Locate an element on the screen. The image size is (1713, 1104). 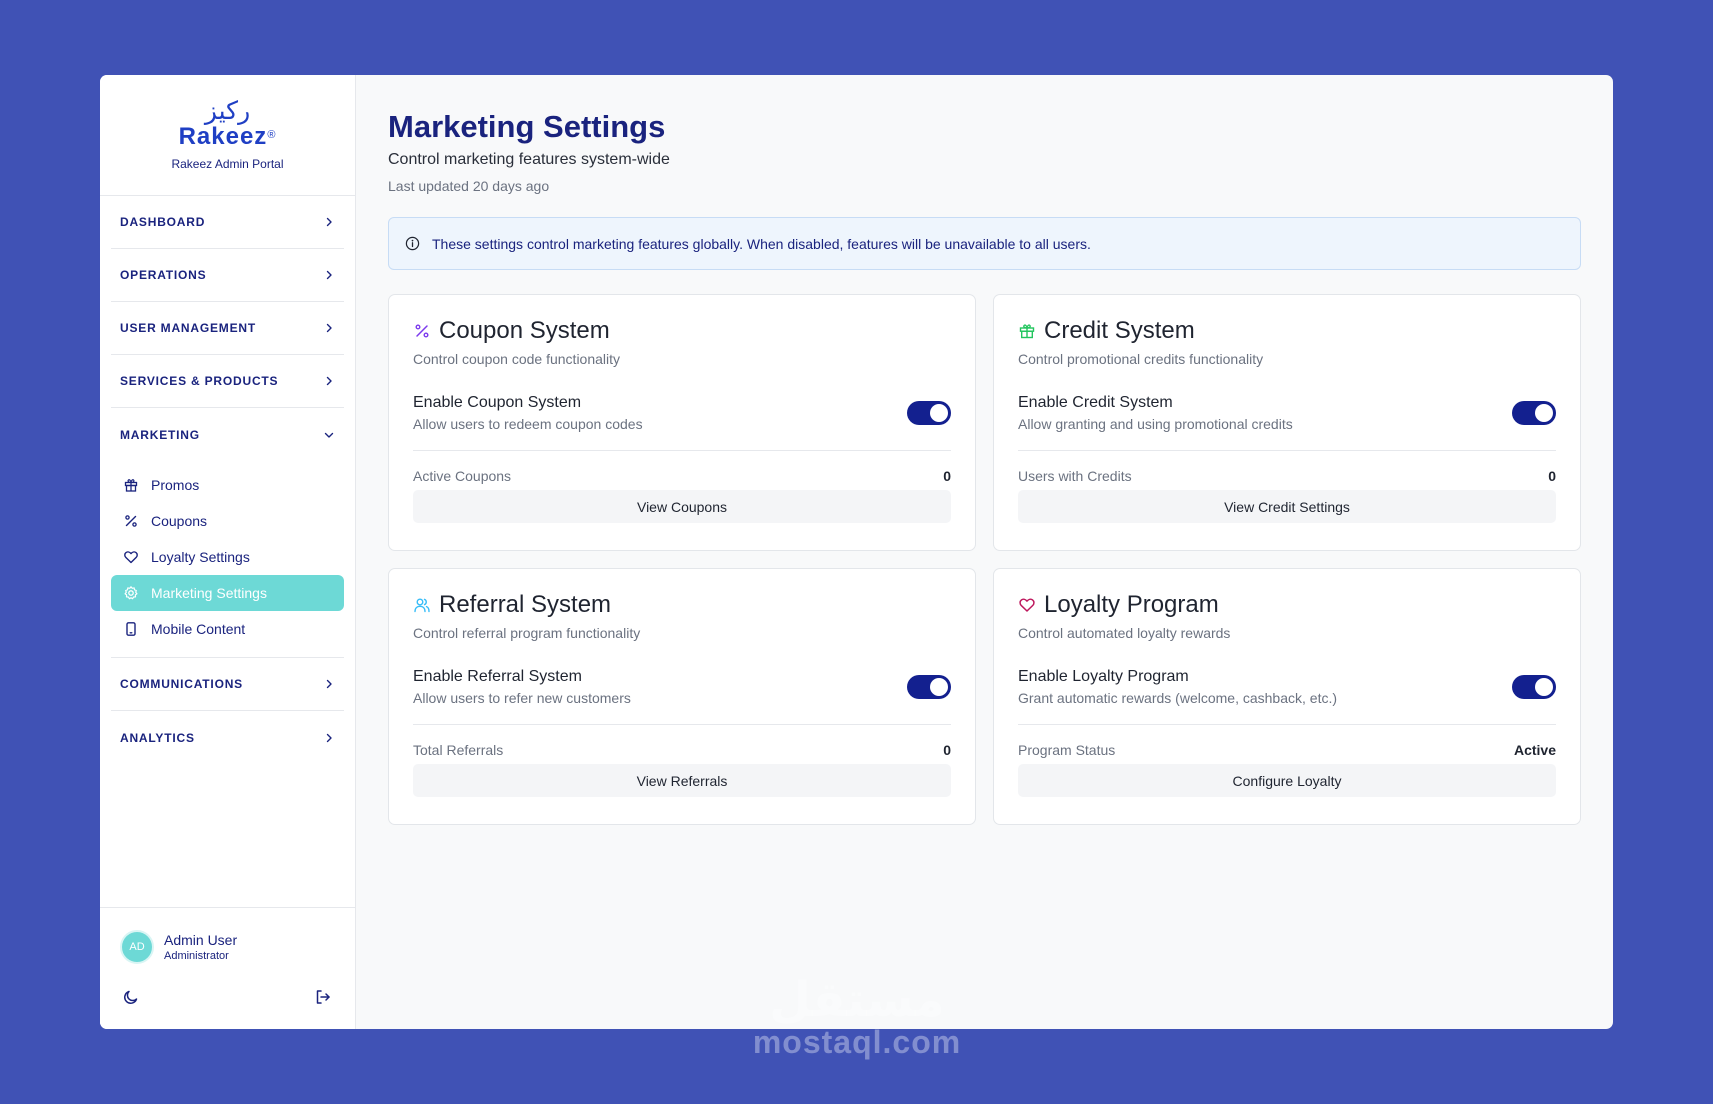
brand-arabic: ركيز is located at coordinates (227, 110).